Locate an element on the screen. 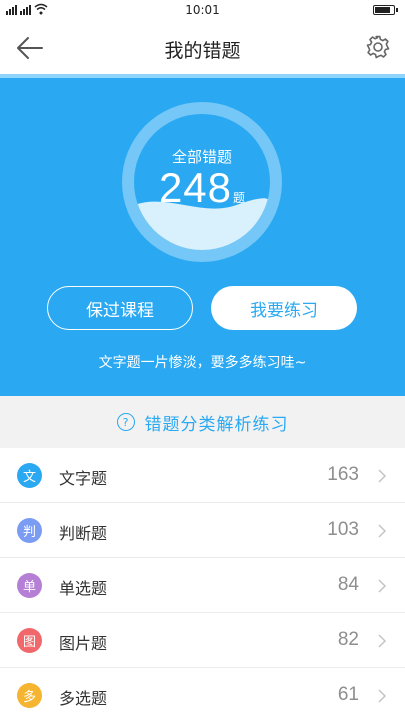  category-count: 163 is located at coordinates (343, 474).